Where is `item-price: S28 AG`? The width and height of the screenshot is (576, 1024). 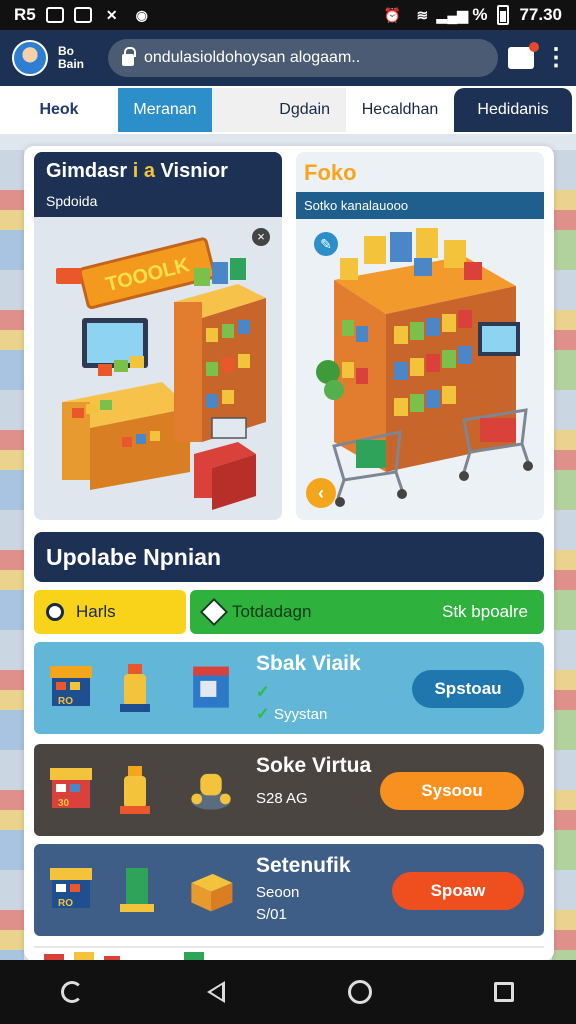
item-price: S28 AG is located at coordinates (282, 798).